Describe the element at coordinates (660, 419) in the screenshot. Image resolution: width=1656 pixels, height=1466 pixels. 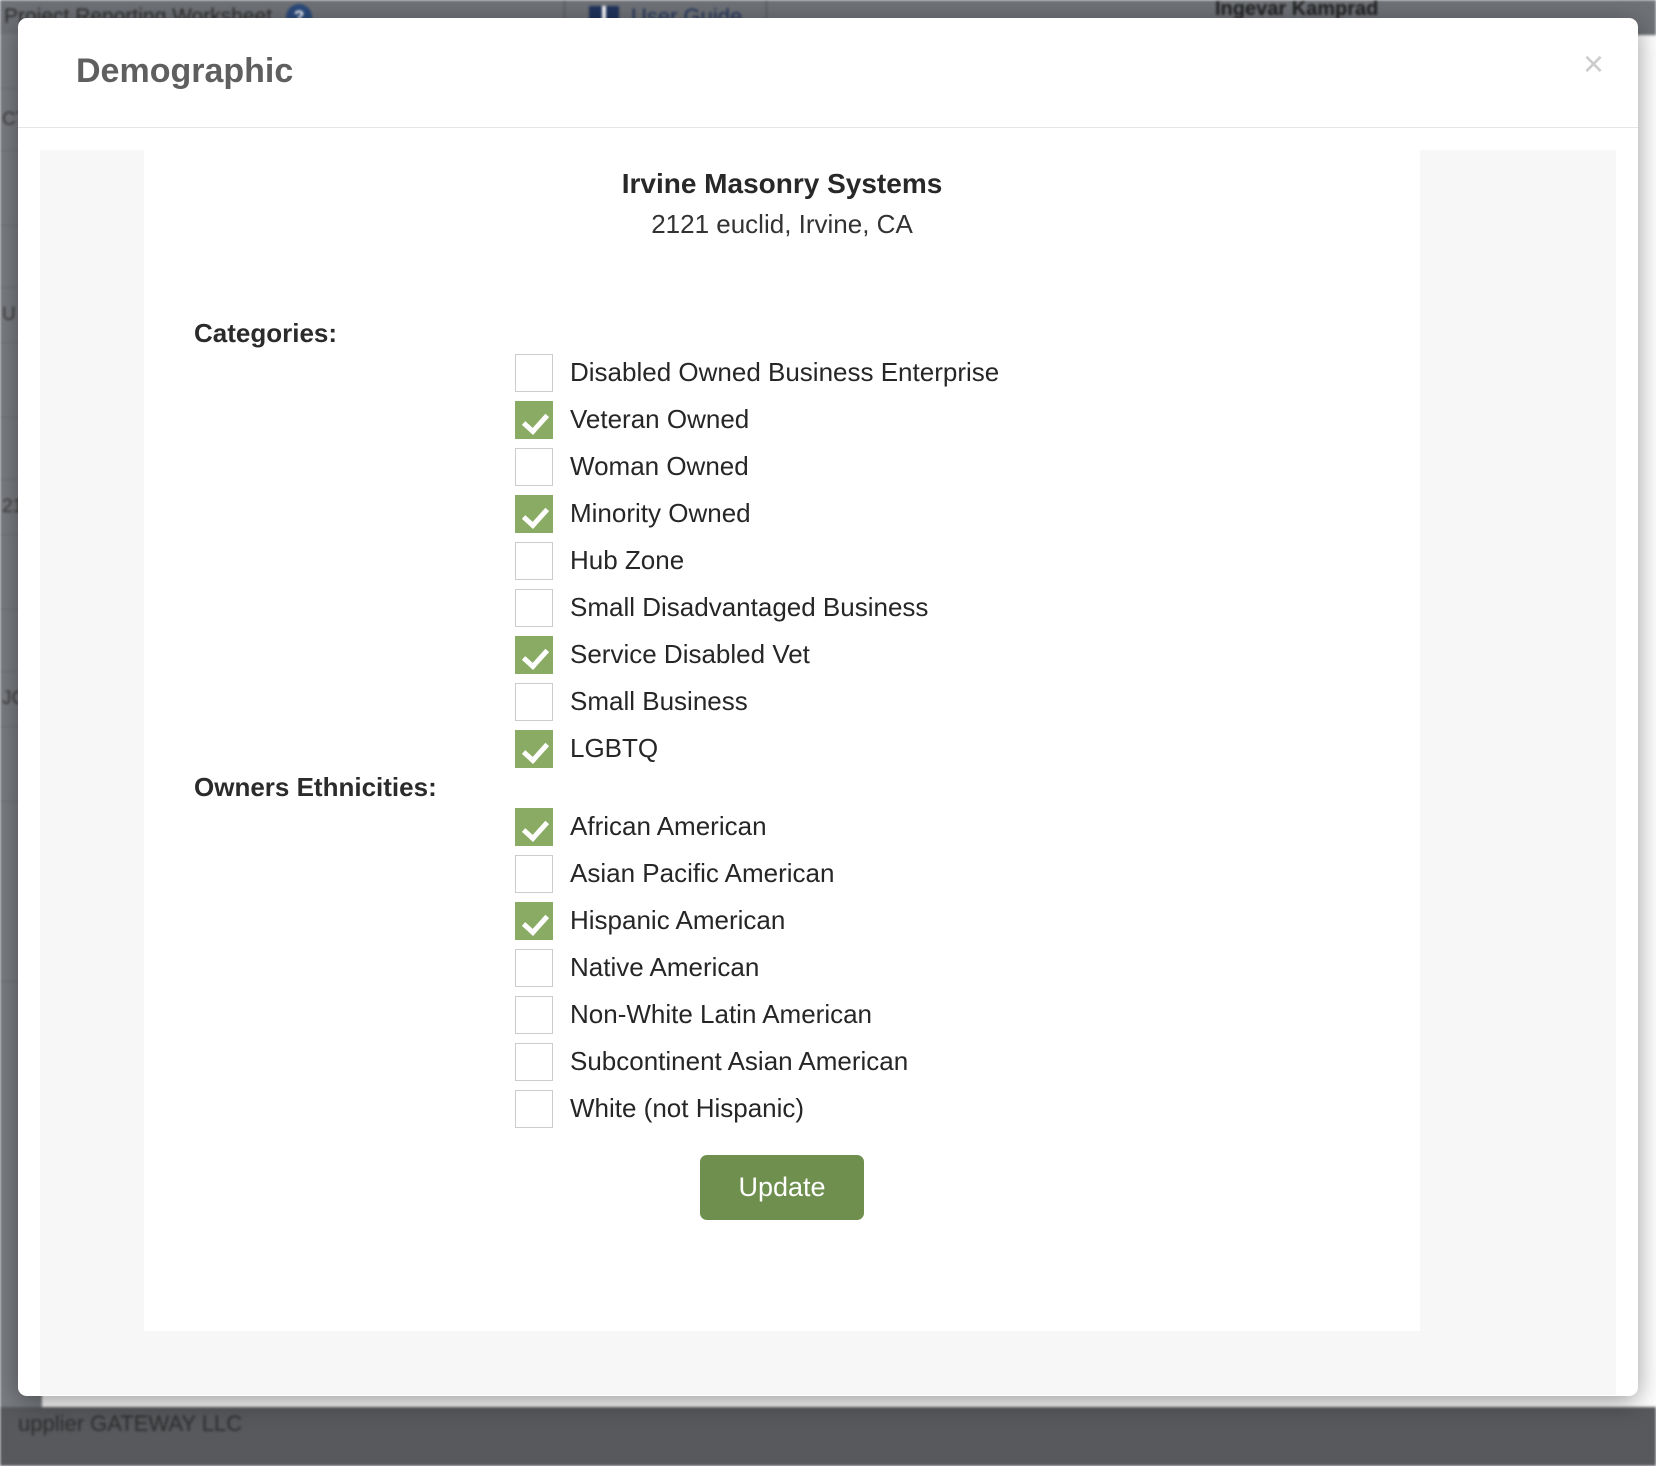
I see `category-label: Veteran Owned` at that location.